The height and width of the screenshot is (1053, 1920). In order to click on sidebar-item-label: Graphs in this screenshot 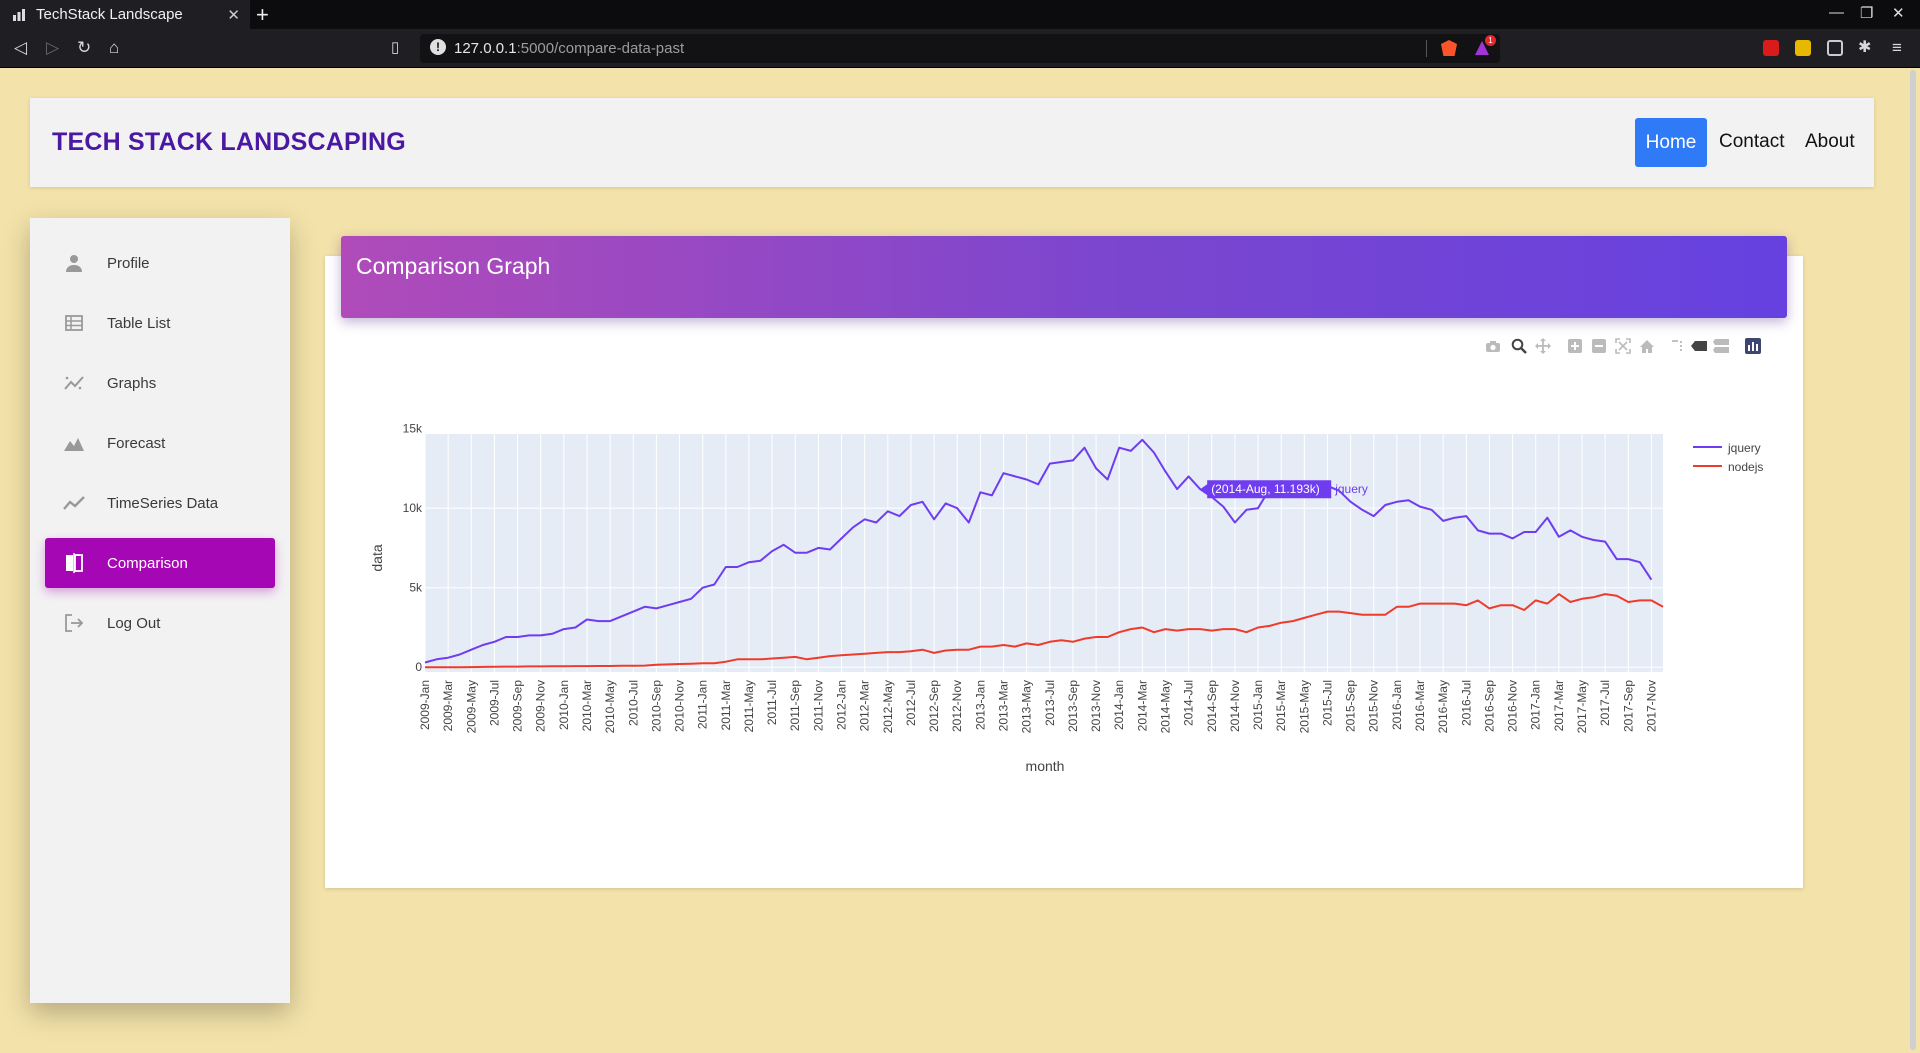, I will do `click(132, 383)`.